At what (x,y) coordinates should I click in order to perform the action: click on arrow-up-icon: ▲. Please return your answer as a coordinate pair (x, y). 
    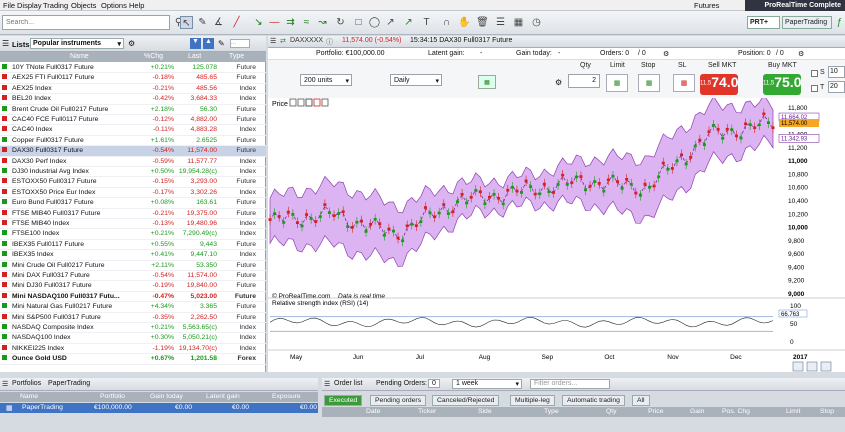
    Looking at the image, I should click on (208, 43).